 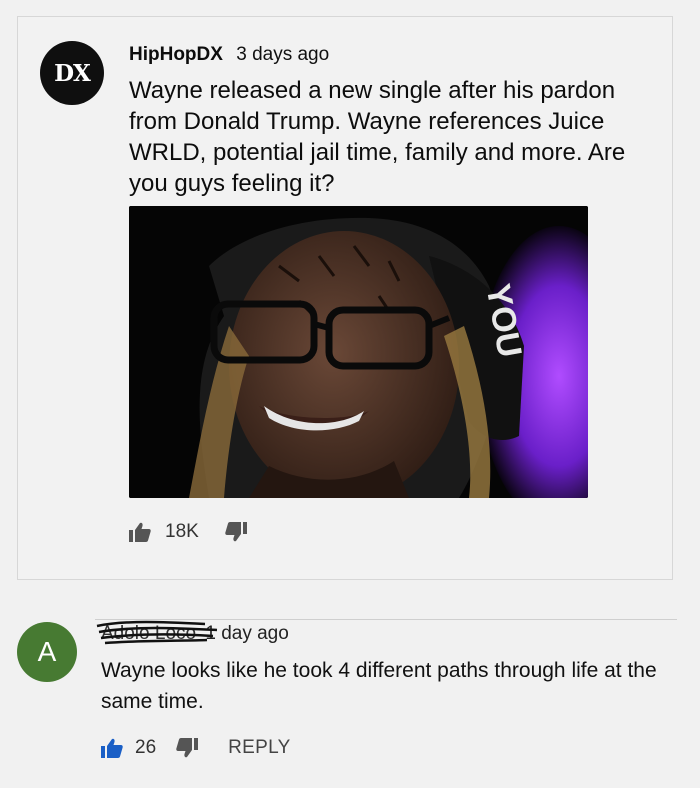 I want to click on comment-avatar: A, so click(x=47, y=652).